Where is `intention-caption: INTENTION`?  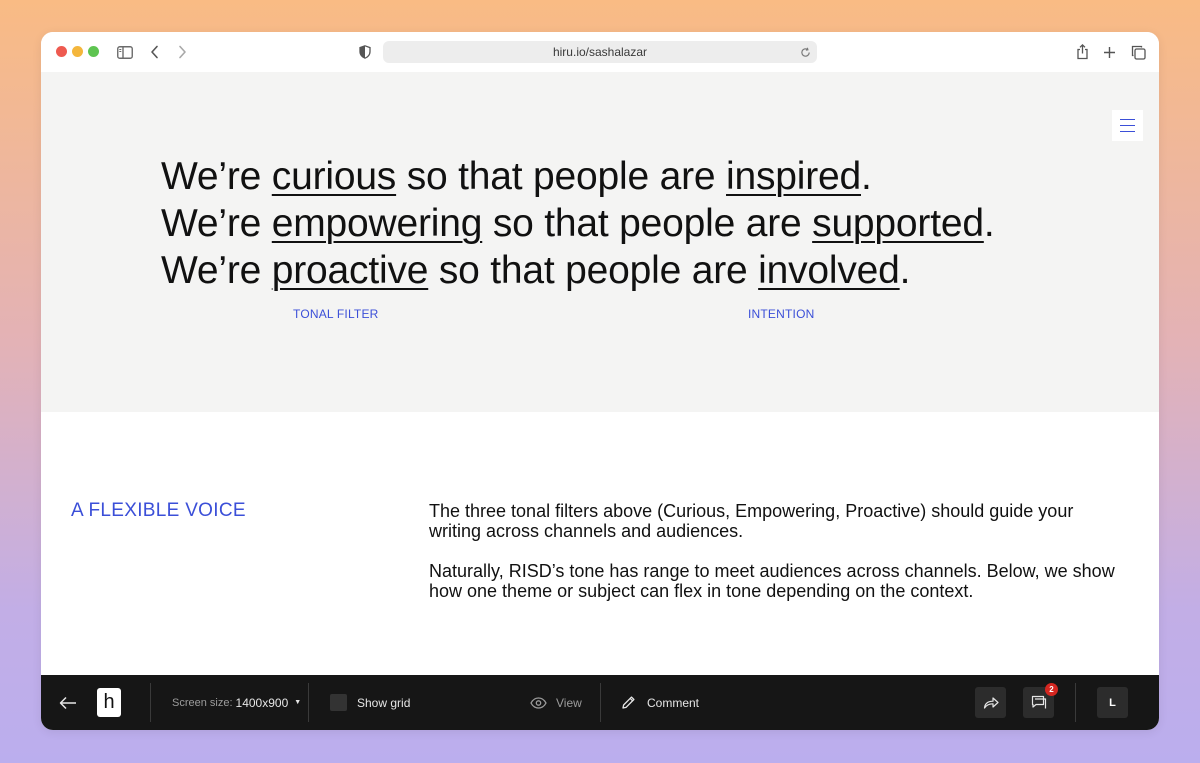 intention-caption: INTENTION is located at coordinates (781, 314).